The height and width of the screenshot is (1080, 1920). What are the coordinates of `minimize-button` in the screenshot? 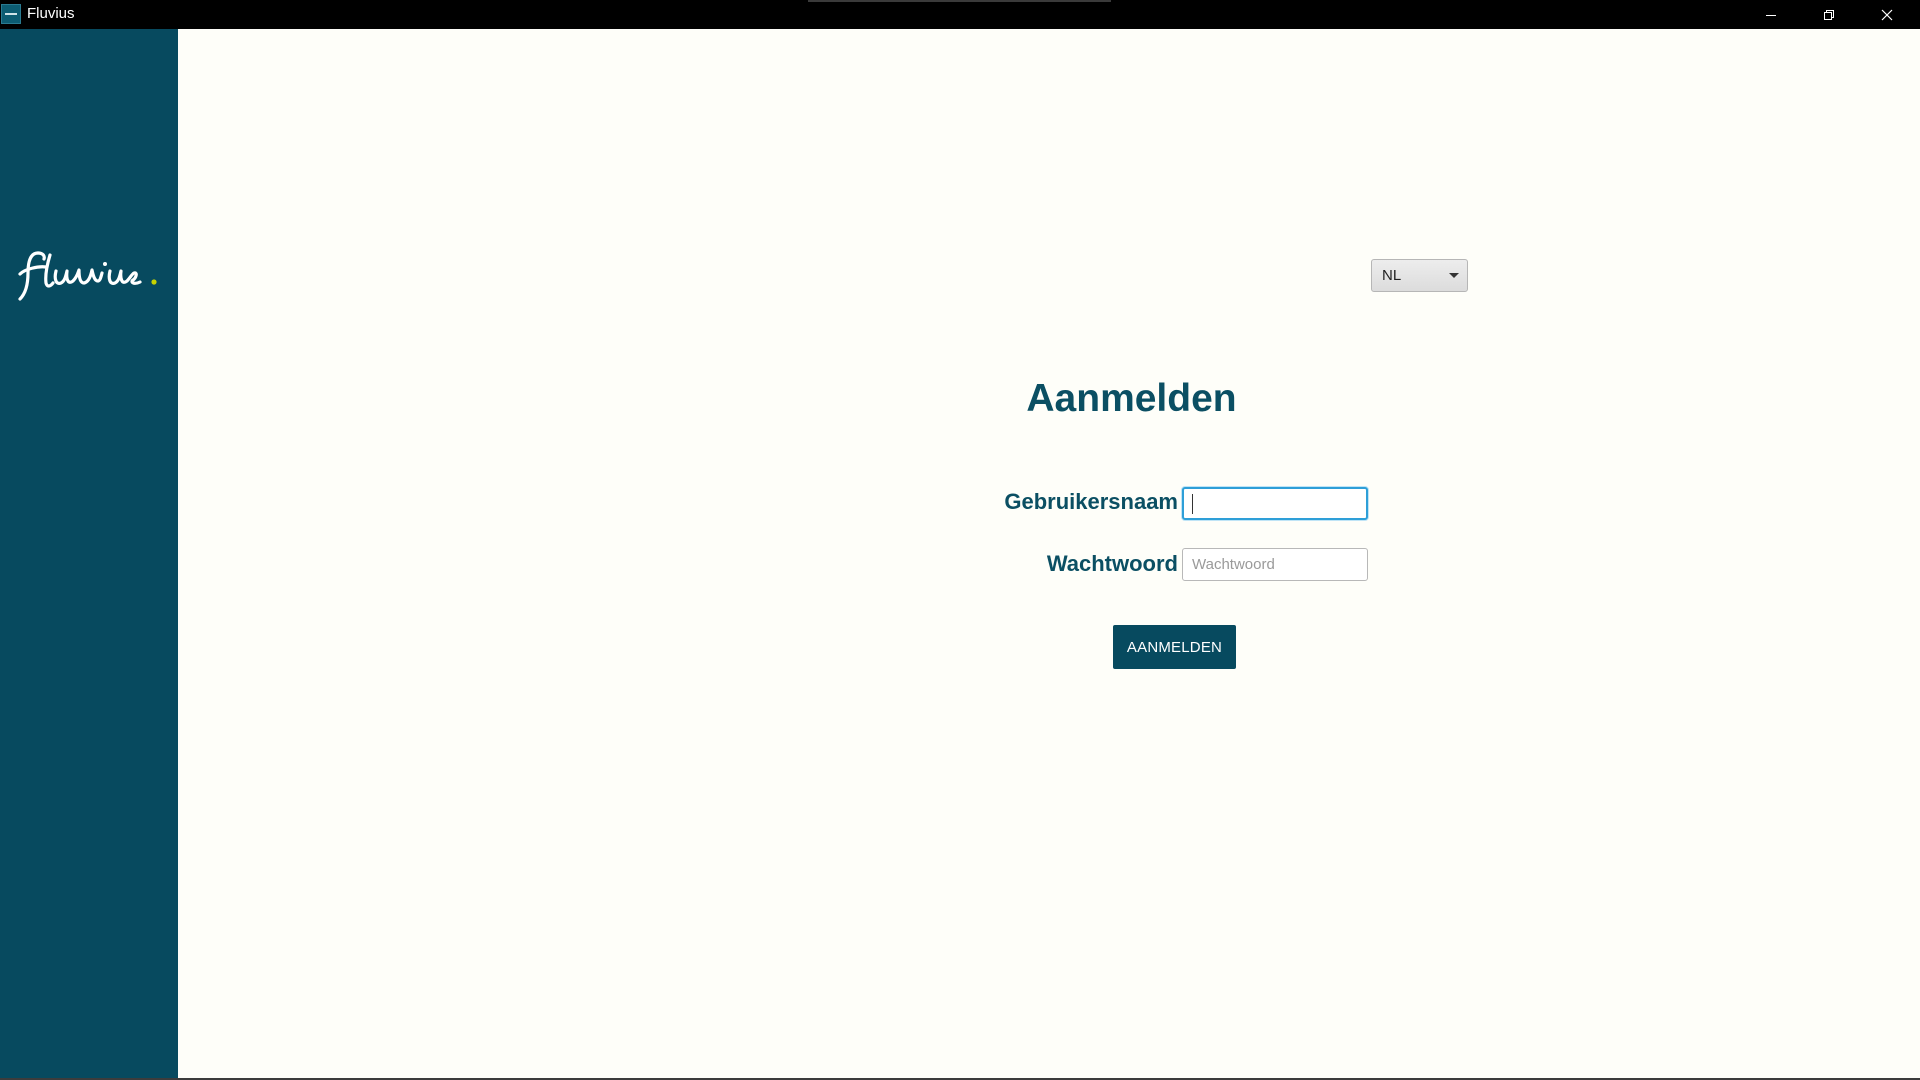 It's located at (1771, 14).